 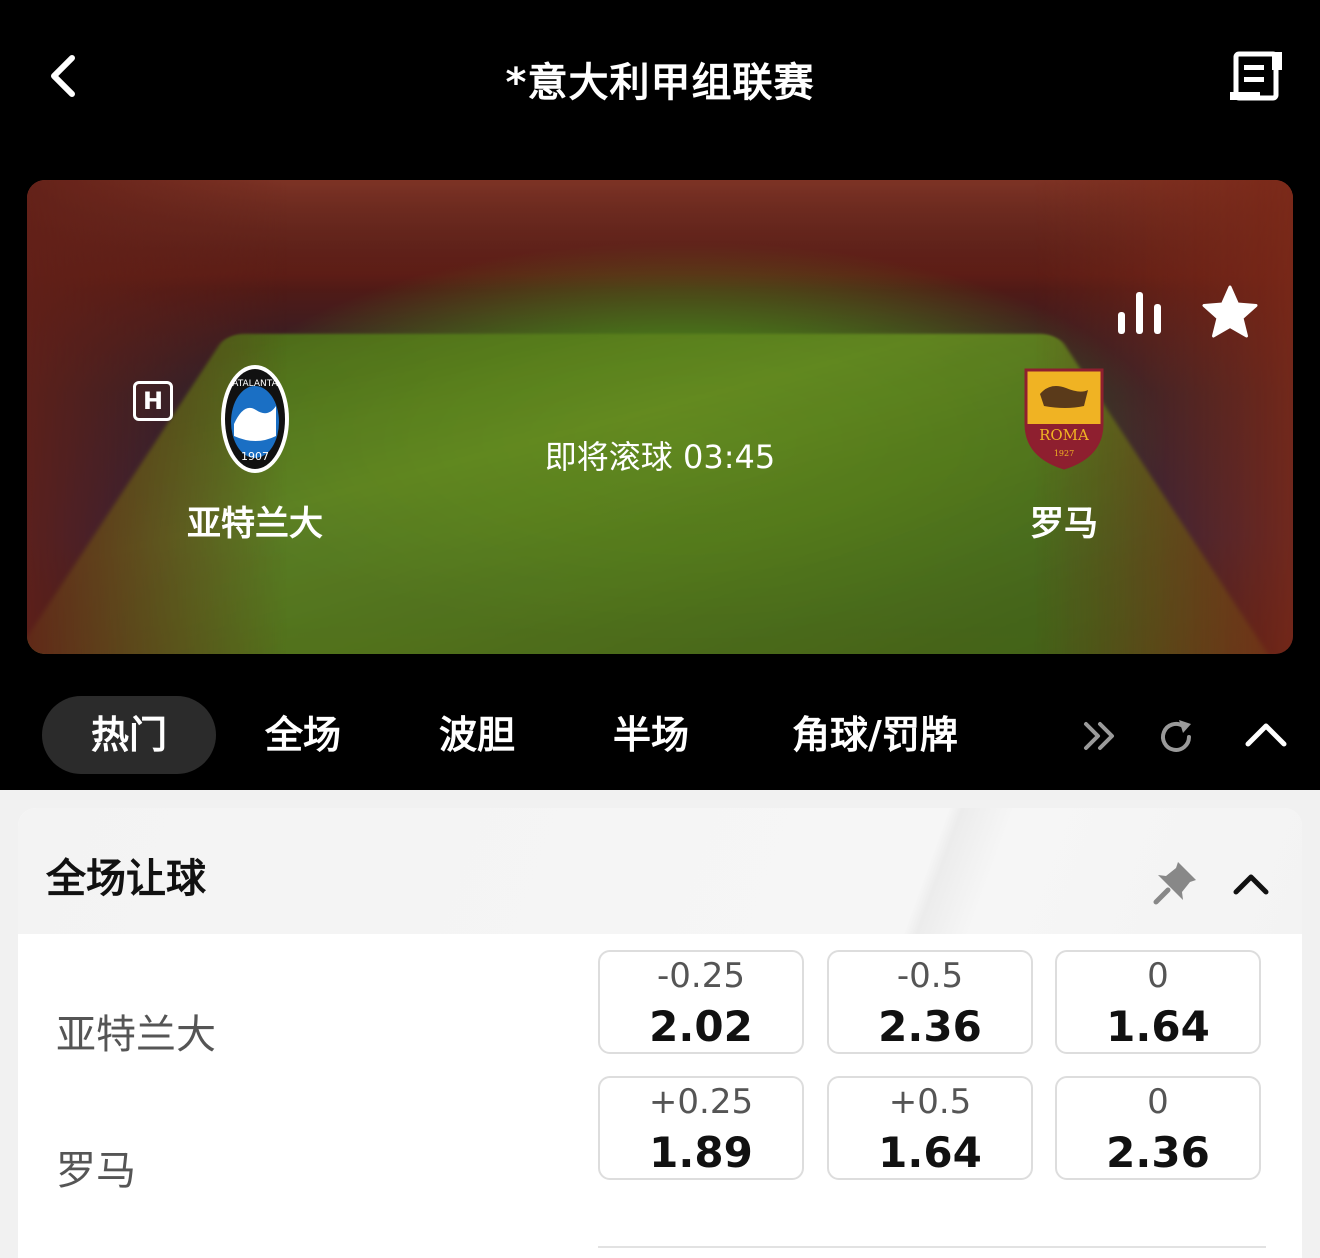 What do you see at coordinates (660, 83) in the screenshot?
I see `page-title: *意大利甲组联赛` at bounding box center [660, 83].